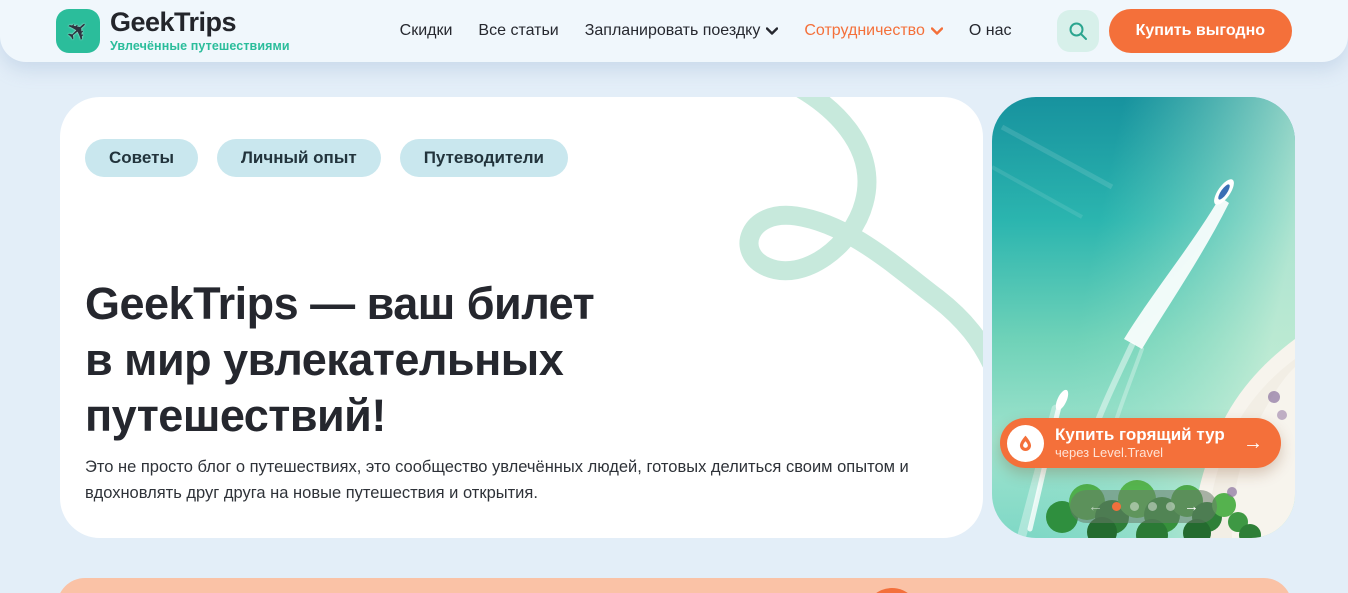 This screenshot has height=593, width=1348. Describe the element at coordinates (235, 415) in the screenshot. I see `hero-title-line: путешествий!` at that location.